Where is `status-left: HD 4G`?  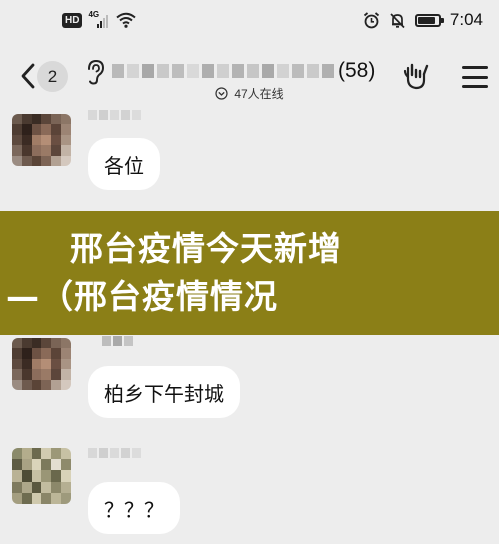
status-left: HD 4G is located at coordinates (99, 19).